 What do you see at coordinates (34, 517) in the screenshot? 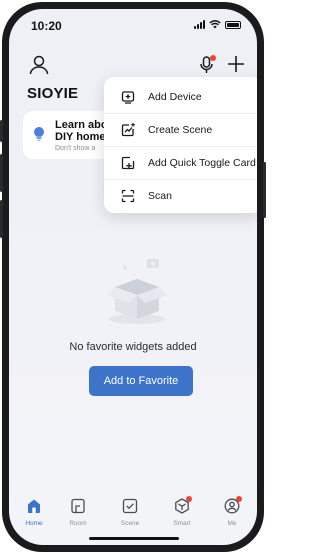
I see `tab-home: Home` at bounding box center [34, 517].